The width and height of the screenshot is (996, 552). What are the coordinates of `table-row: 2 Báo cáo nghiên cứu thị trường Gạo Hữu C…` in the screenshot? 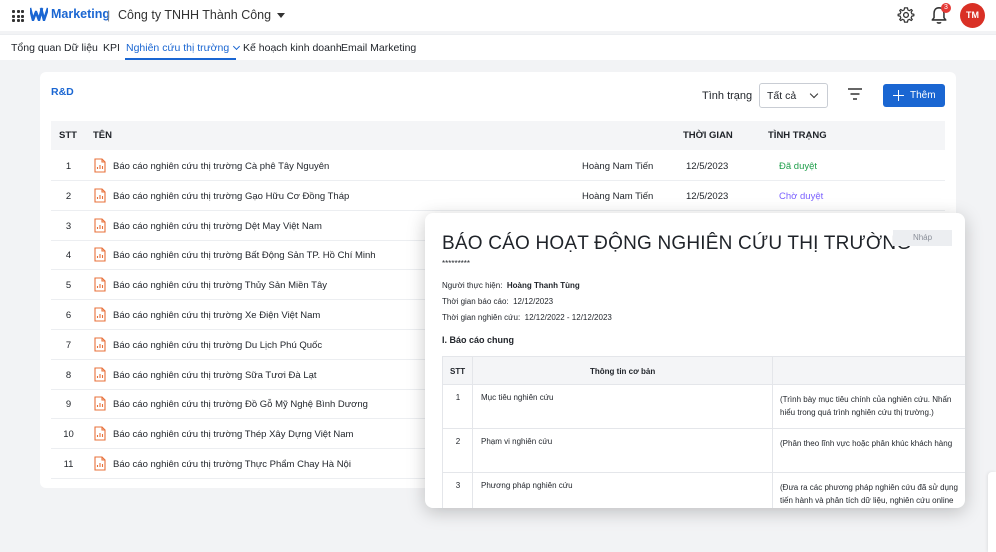 It's located at (498, 196).